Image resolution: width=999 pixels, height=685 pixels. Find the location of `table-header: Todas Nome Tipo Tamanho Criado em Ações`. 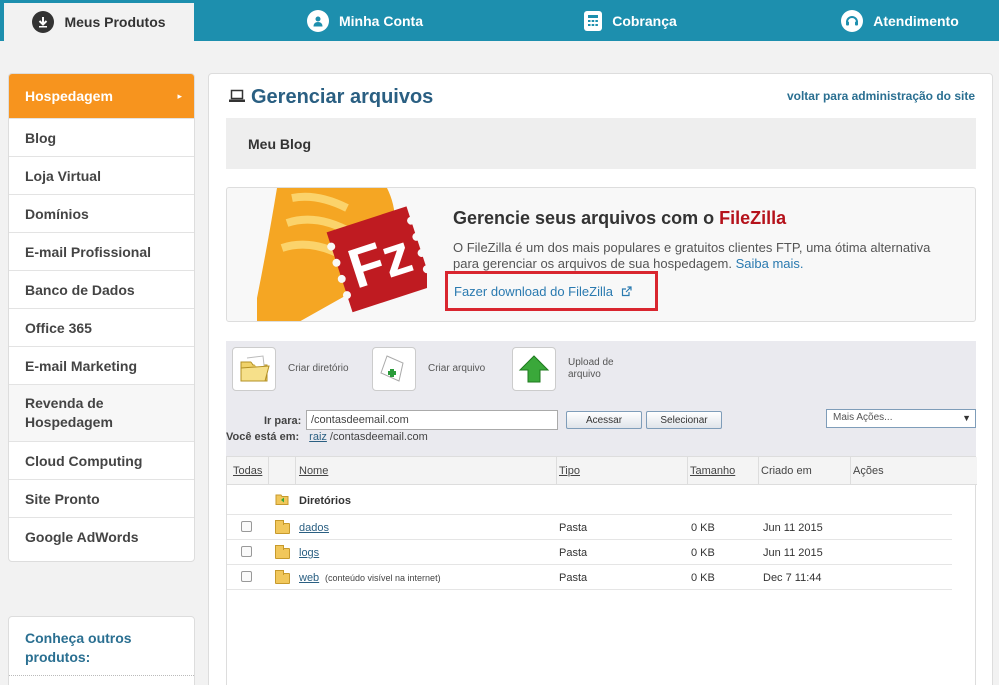

table-header: Todas Nome Tipo Tamanho Criado em Ações is located at coordinates (602, 471).